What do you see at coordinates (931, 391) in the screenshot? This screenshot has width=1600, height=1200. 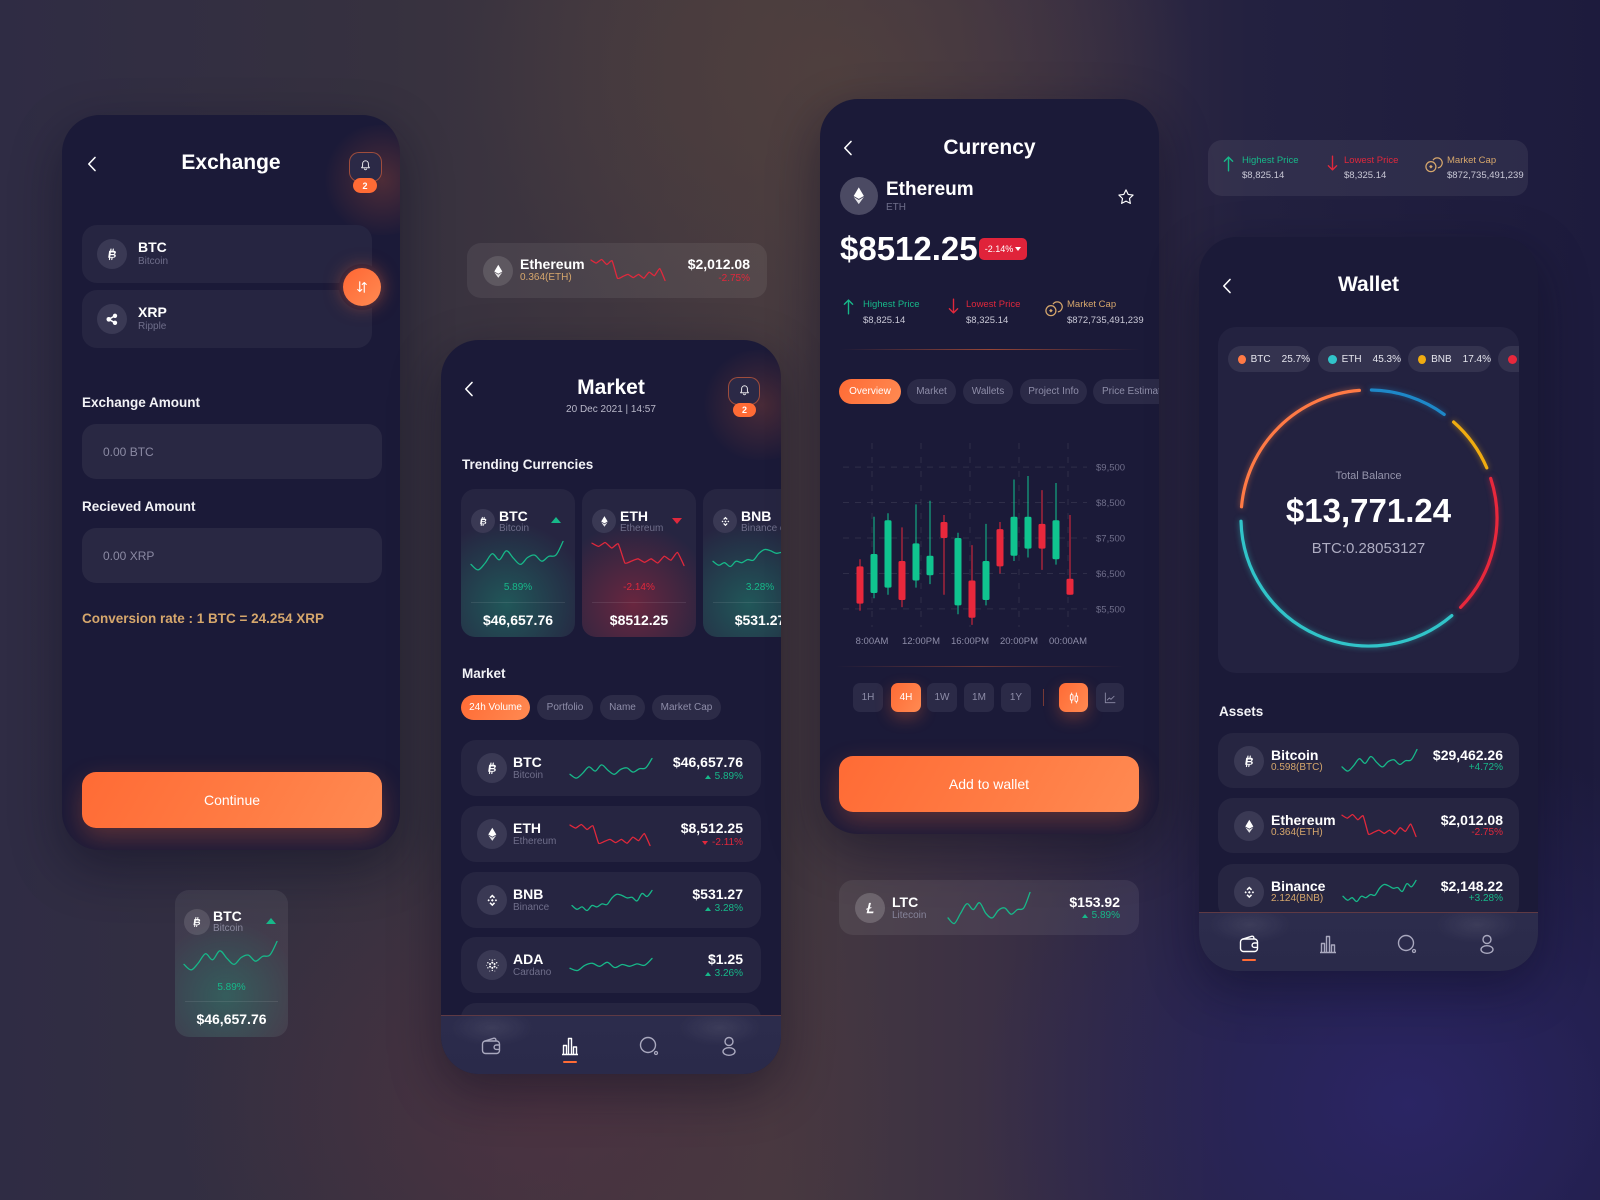 I see `tab-market: Market` at bounding box center [931, 391].